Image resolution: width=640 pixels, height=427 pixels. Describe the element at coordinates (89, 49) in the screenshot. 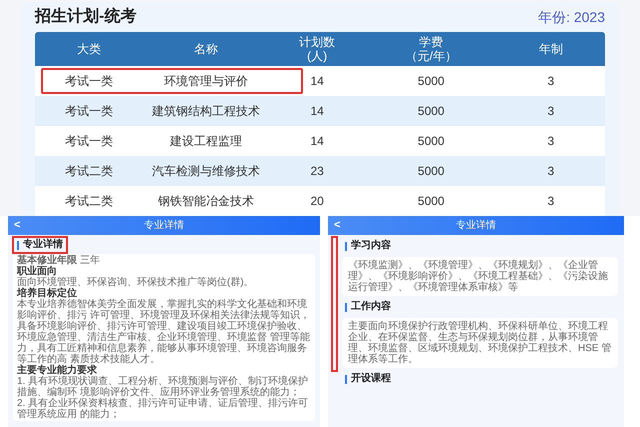

I see `column-header: 大类` at that location.